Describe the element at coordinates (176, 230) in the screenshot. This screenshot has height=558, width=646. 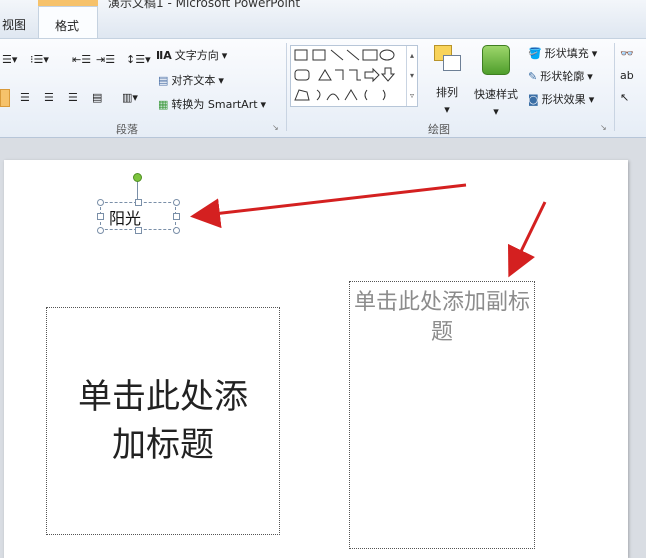
I see `resize-handle-se` at that location.